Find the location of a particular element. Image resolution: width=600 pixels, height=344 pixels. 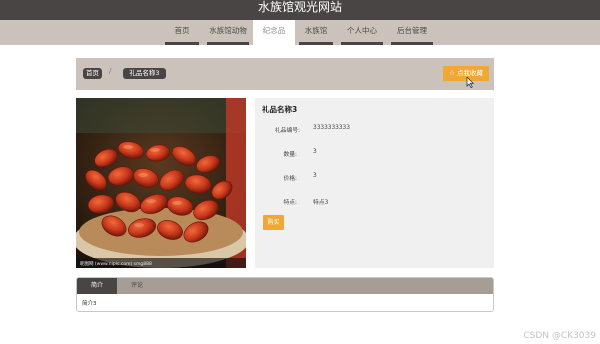

favorite-button-label: 点我收藏 is located at coordinates (469, 73).